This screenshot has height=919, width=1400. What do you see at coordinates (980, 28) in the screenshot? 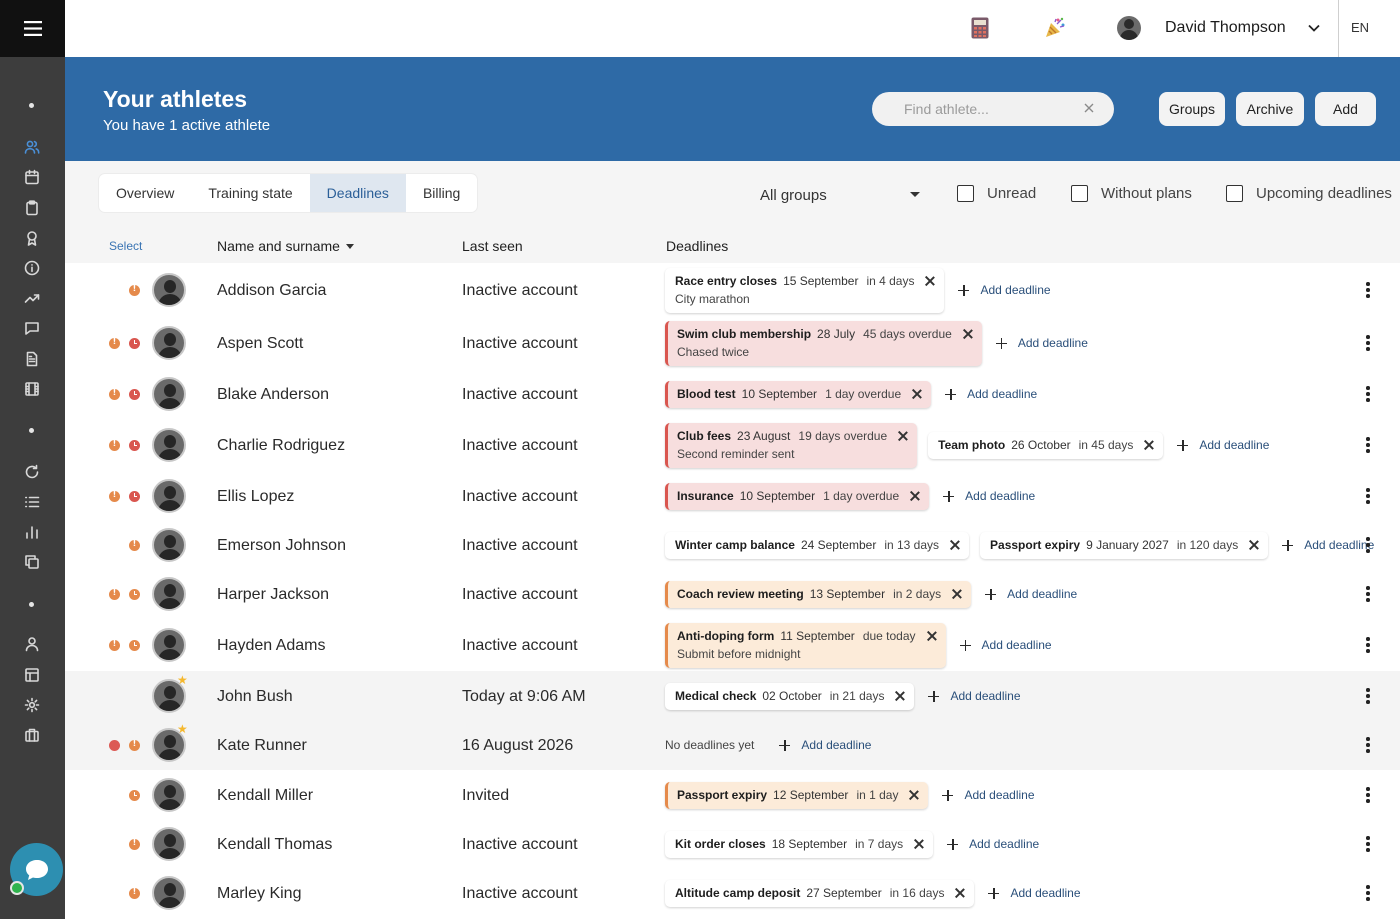
I see `calculator-icon` at bounding box center [980, 28].